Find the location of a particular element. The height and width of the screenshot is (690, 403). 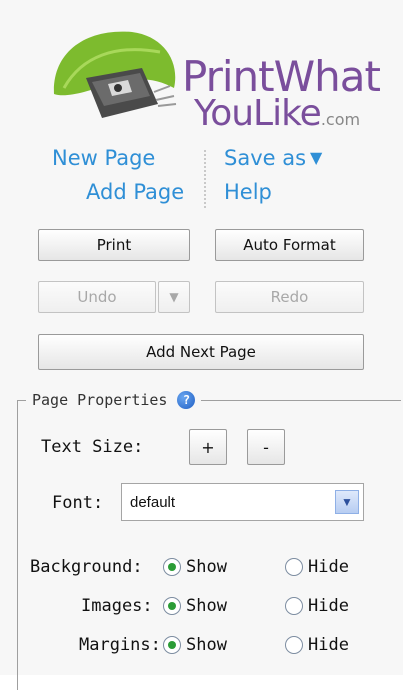

add-page-link: Add Page is located at coordinates (135, 192).